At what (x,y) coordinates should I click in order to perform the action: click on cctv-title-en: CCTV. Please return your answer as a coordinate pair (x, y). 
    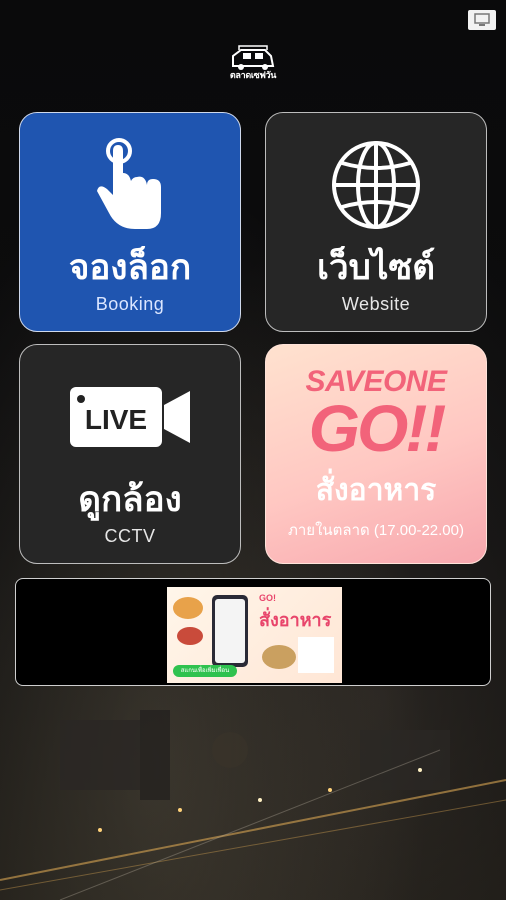
    Looking at the image, I should click on (130, 536).